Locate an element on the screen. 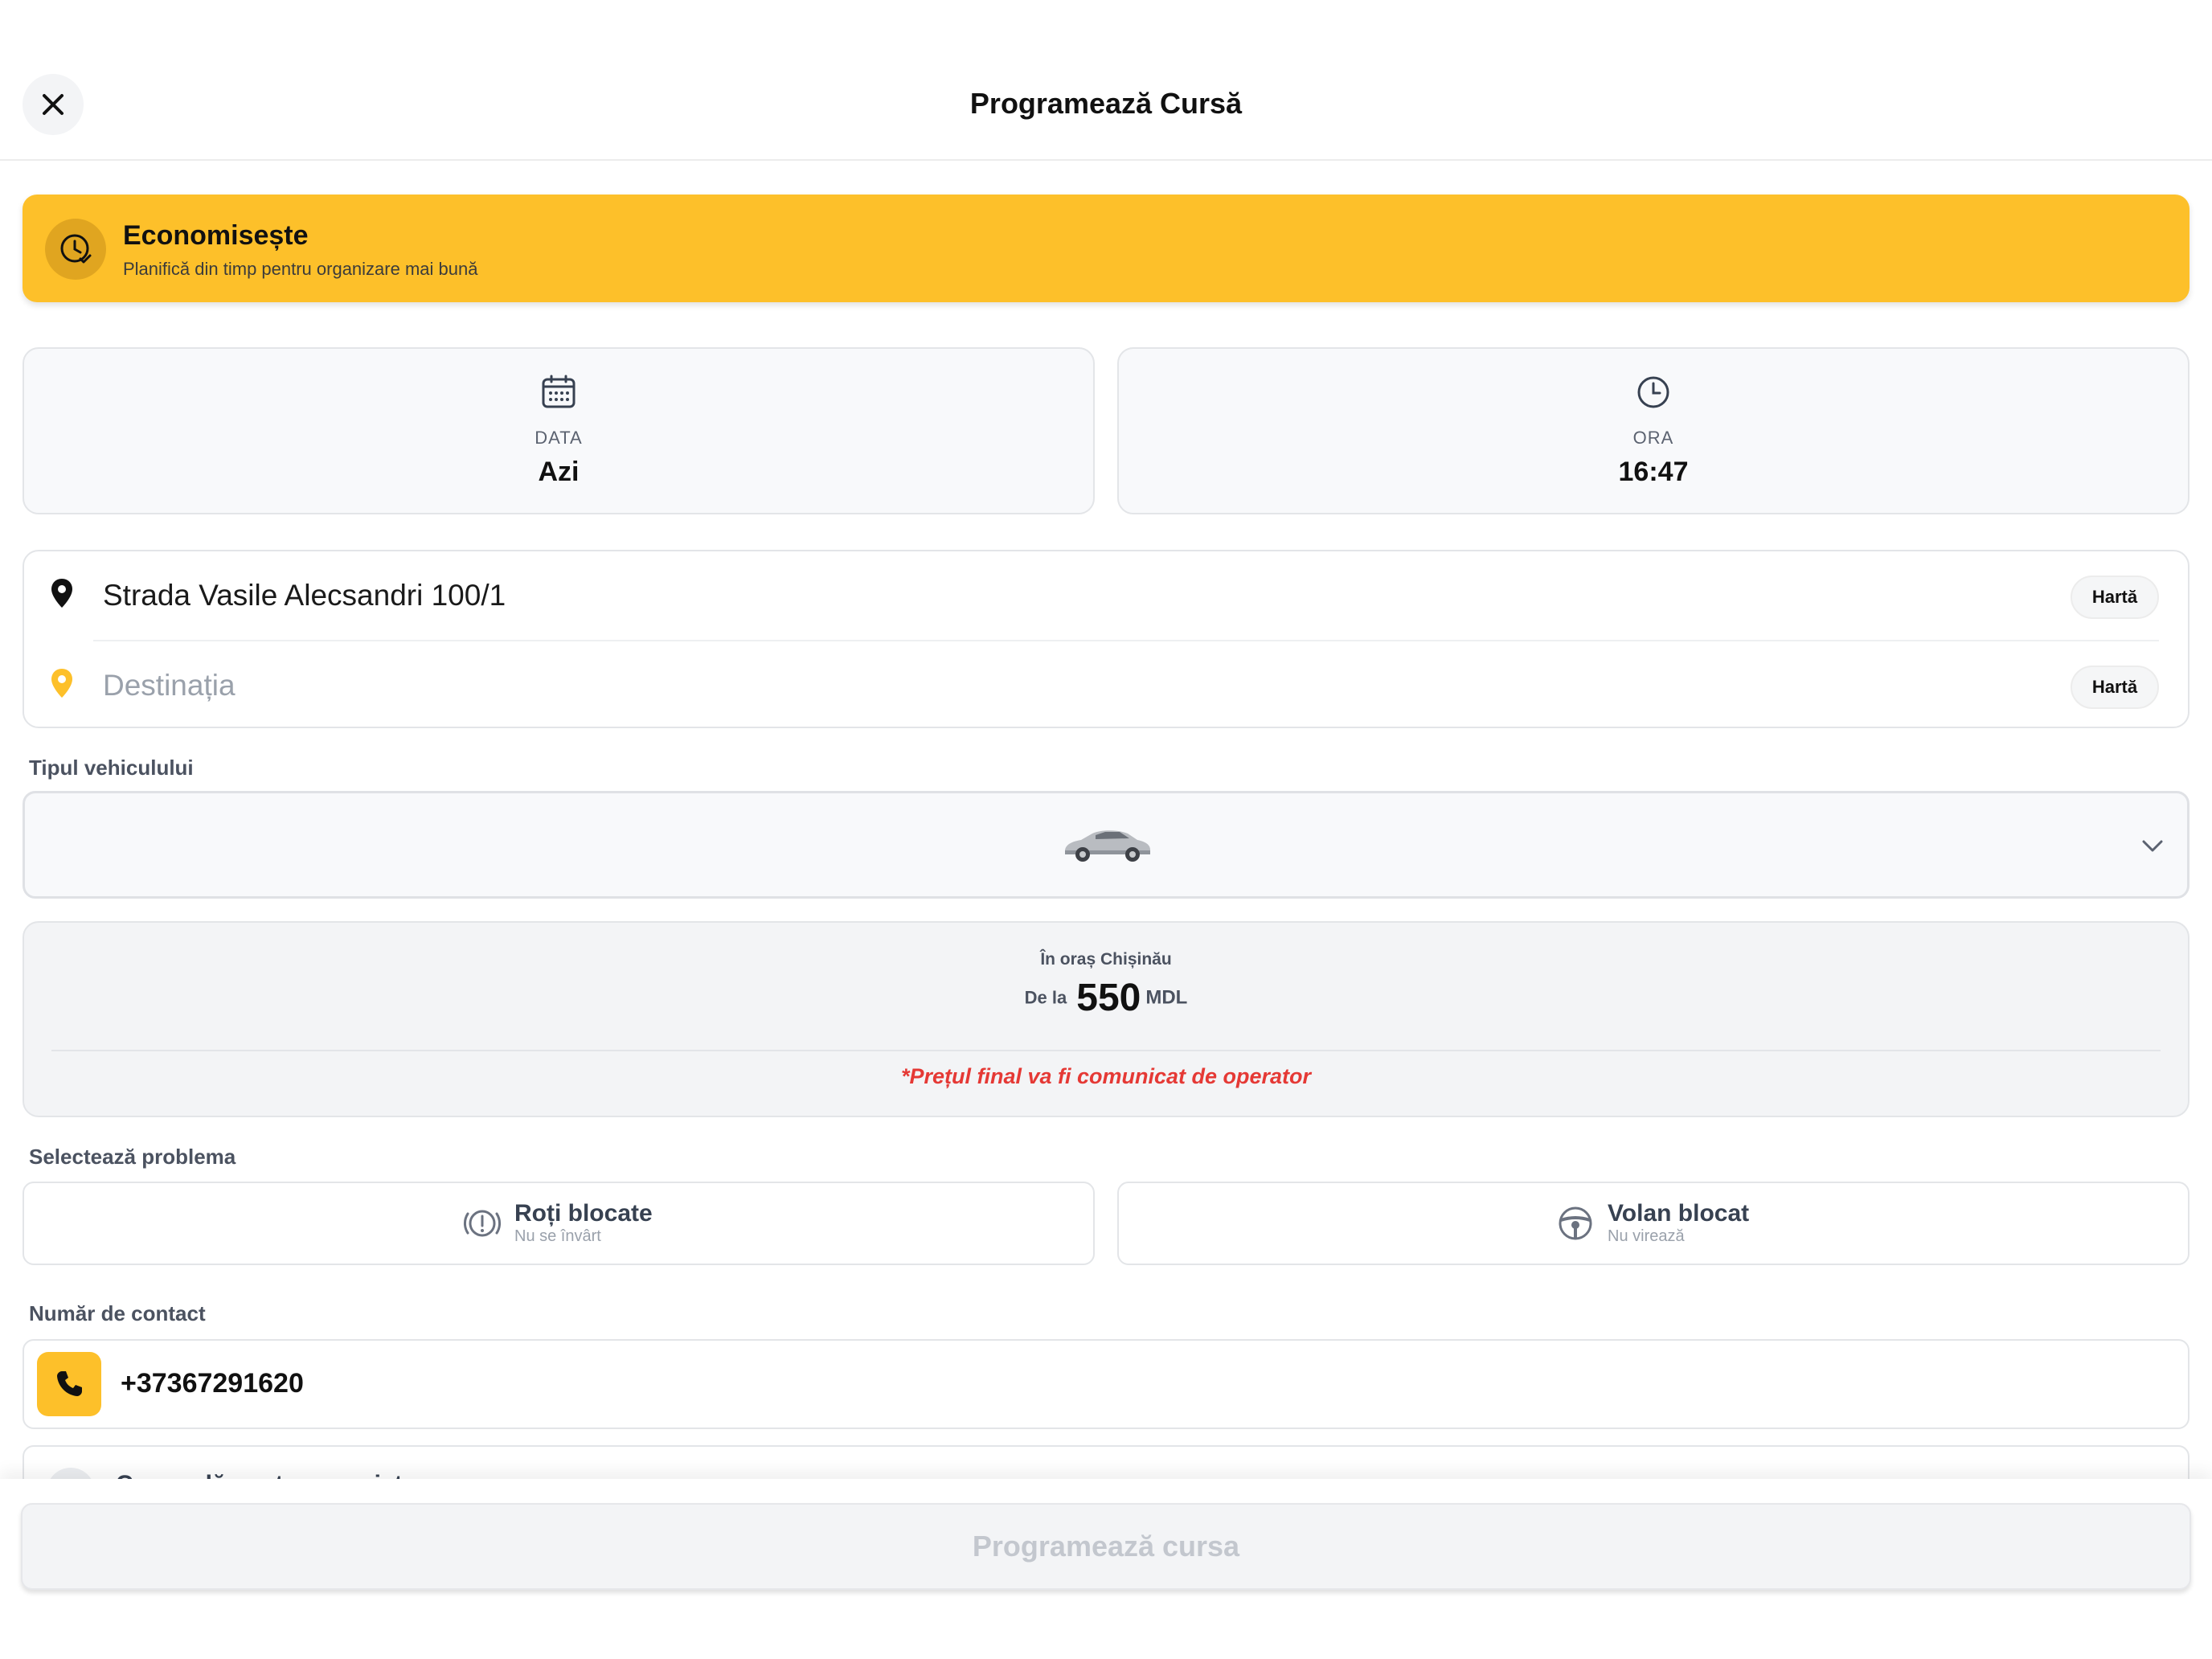 This screenshot has width=2212, height=1659. schedule-ride-button: Programează cursa is located at coordinates (1106, 1546).